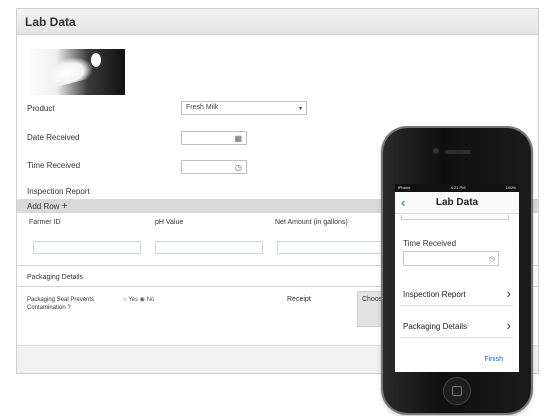 The height and width of the screenshot is (416, 555). I want to click on radio-yes: ○ Yes, so click(130, 300).